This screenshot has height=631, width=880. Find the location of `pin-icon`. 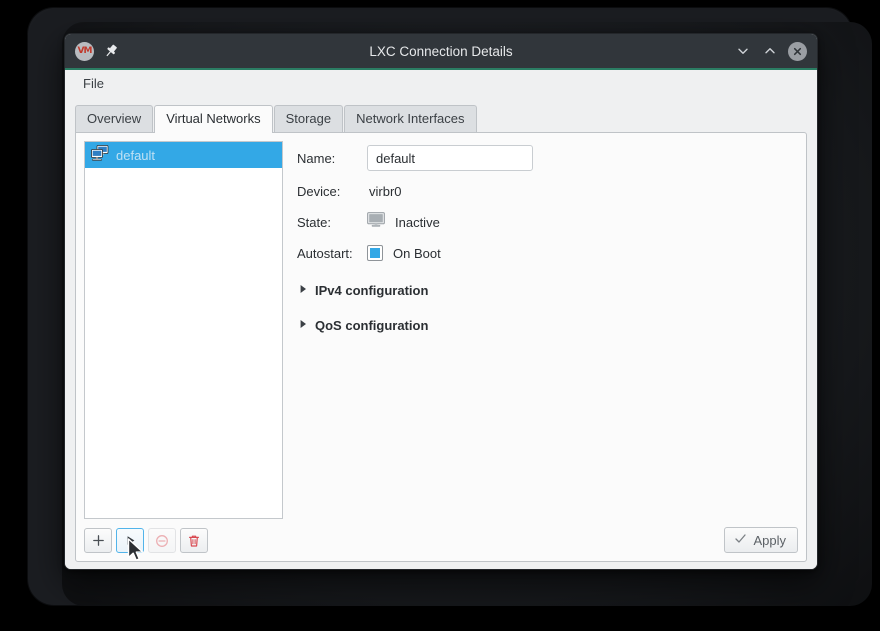

pin-icon is located at coordinates (111, 51).